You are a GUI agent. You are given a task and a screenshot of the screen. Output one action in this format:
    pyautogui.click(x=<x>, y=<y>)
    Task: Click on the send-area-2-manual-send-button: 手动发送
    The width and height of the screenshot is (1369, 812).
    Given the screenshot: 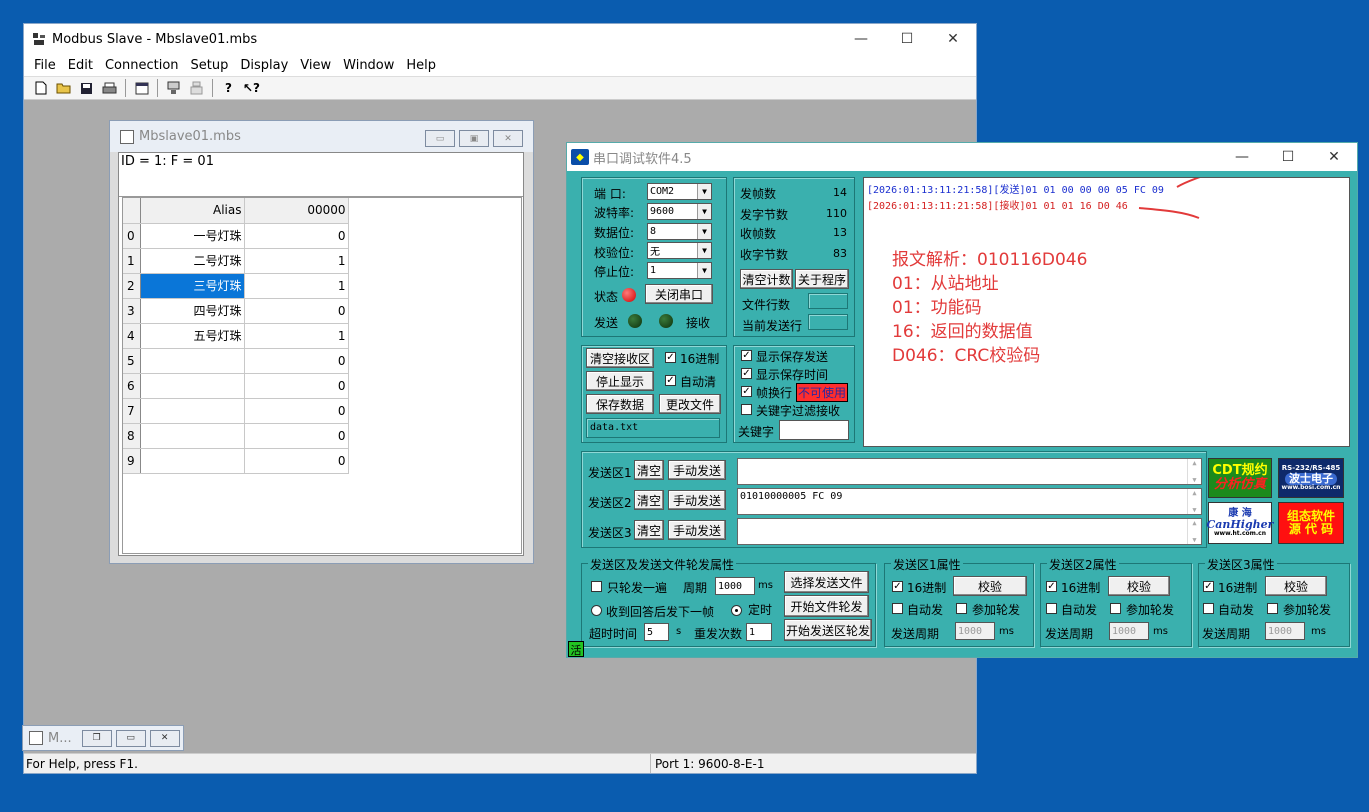 What is the action you would take?
    pyautogui.click(x=697, y=500)
    